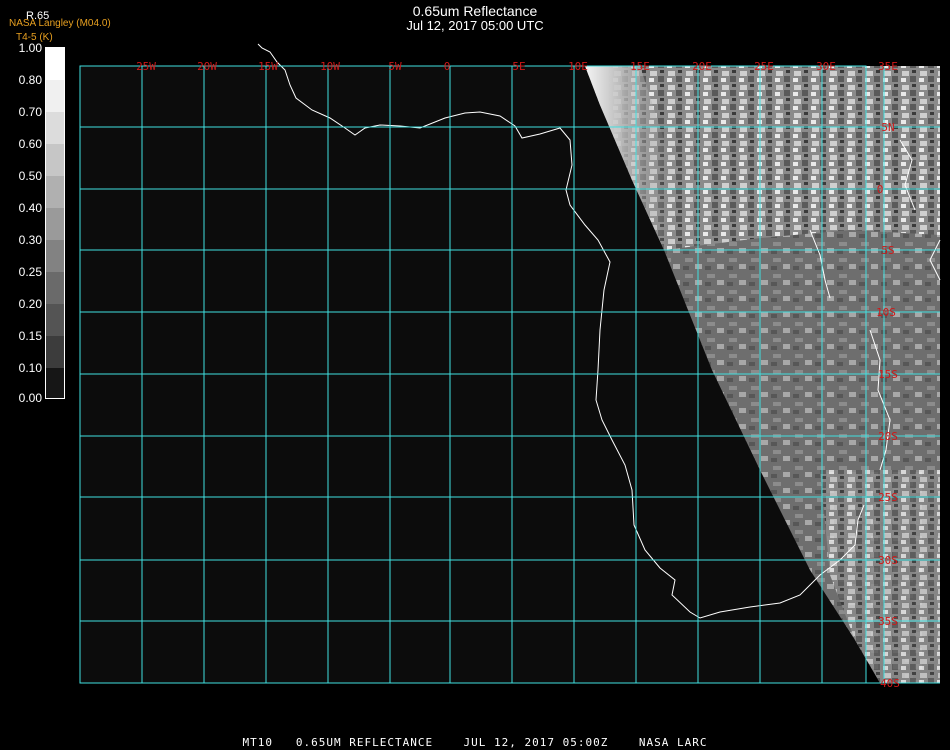  What do you see at coordinates (888, 436) in the screenshot?
I see `lat-label: 20S` at bounding box center [888, 436].